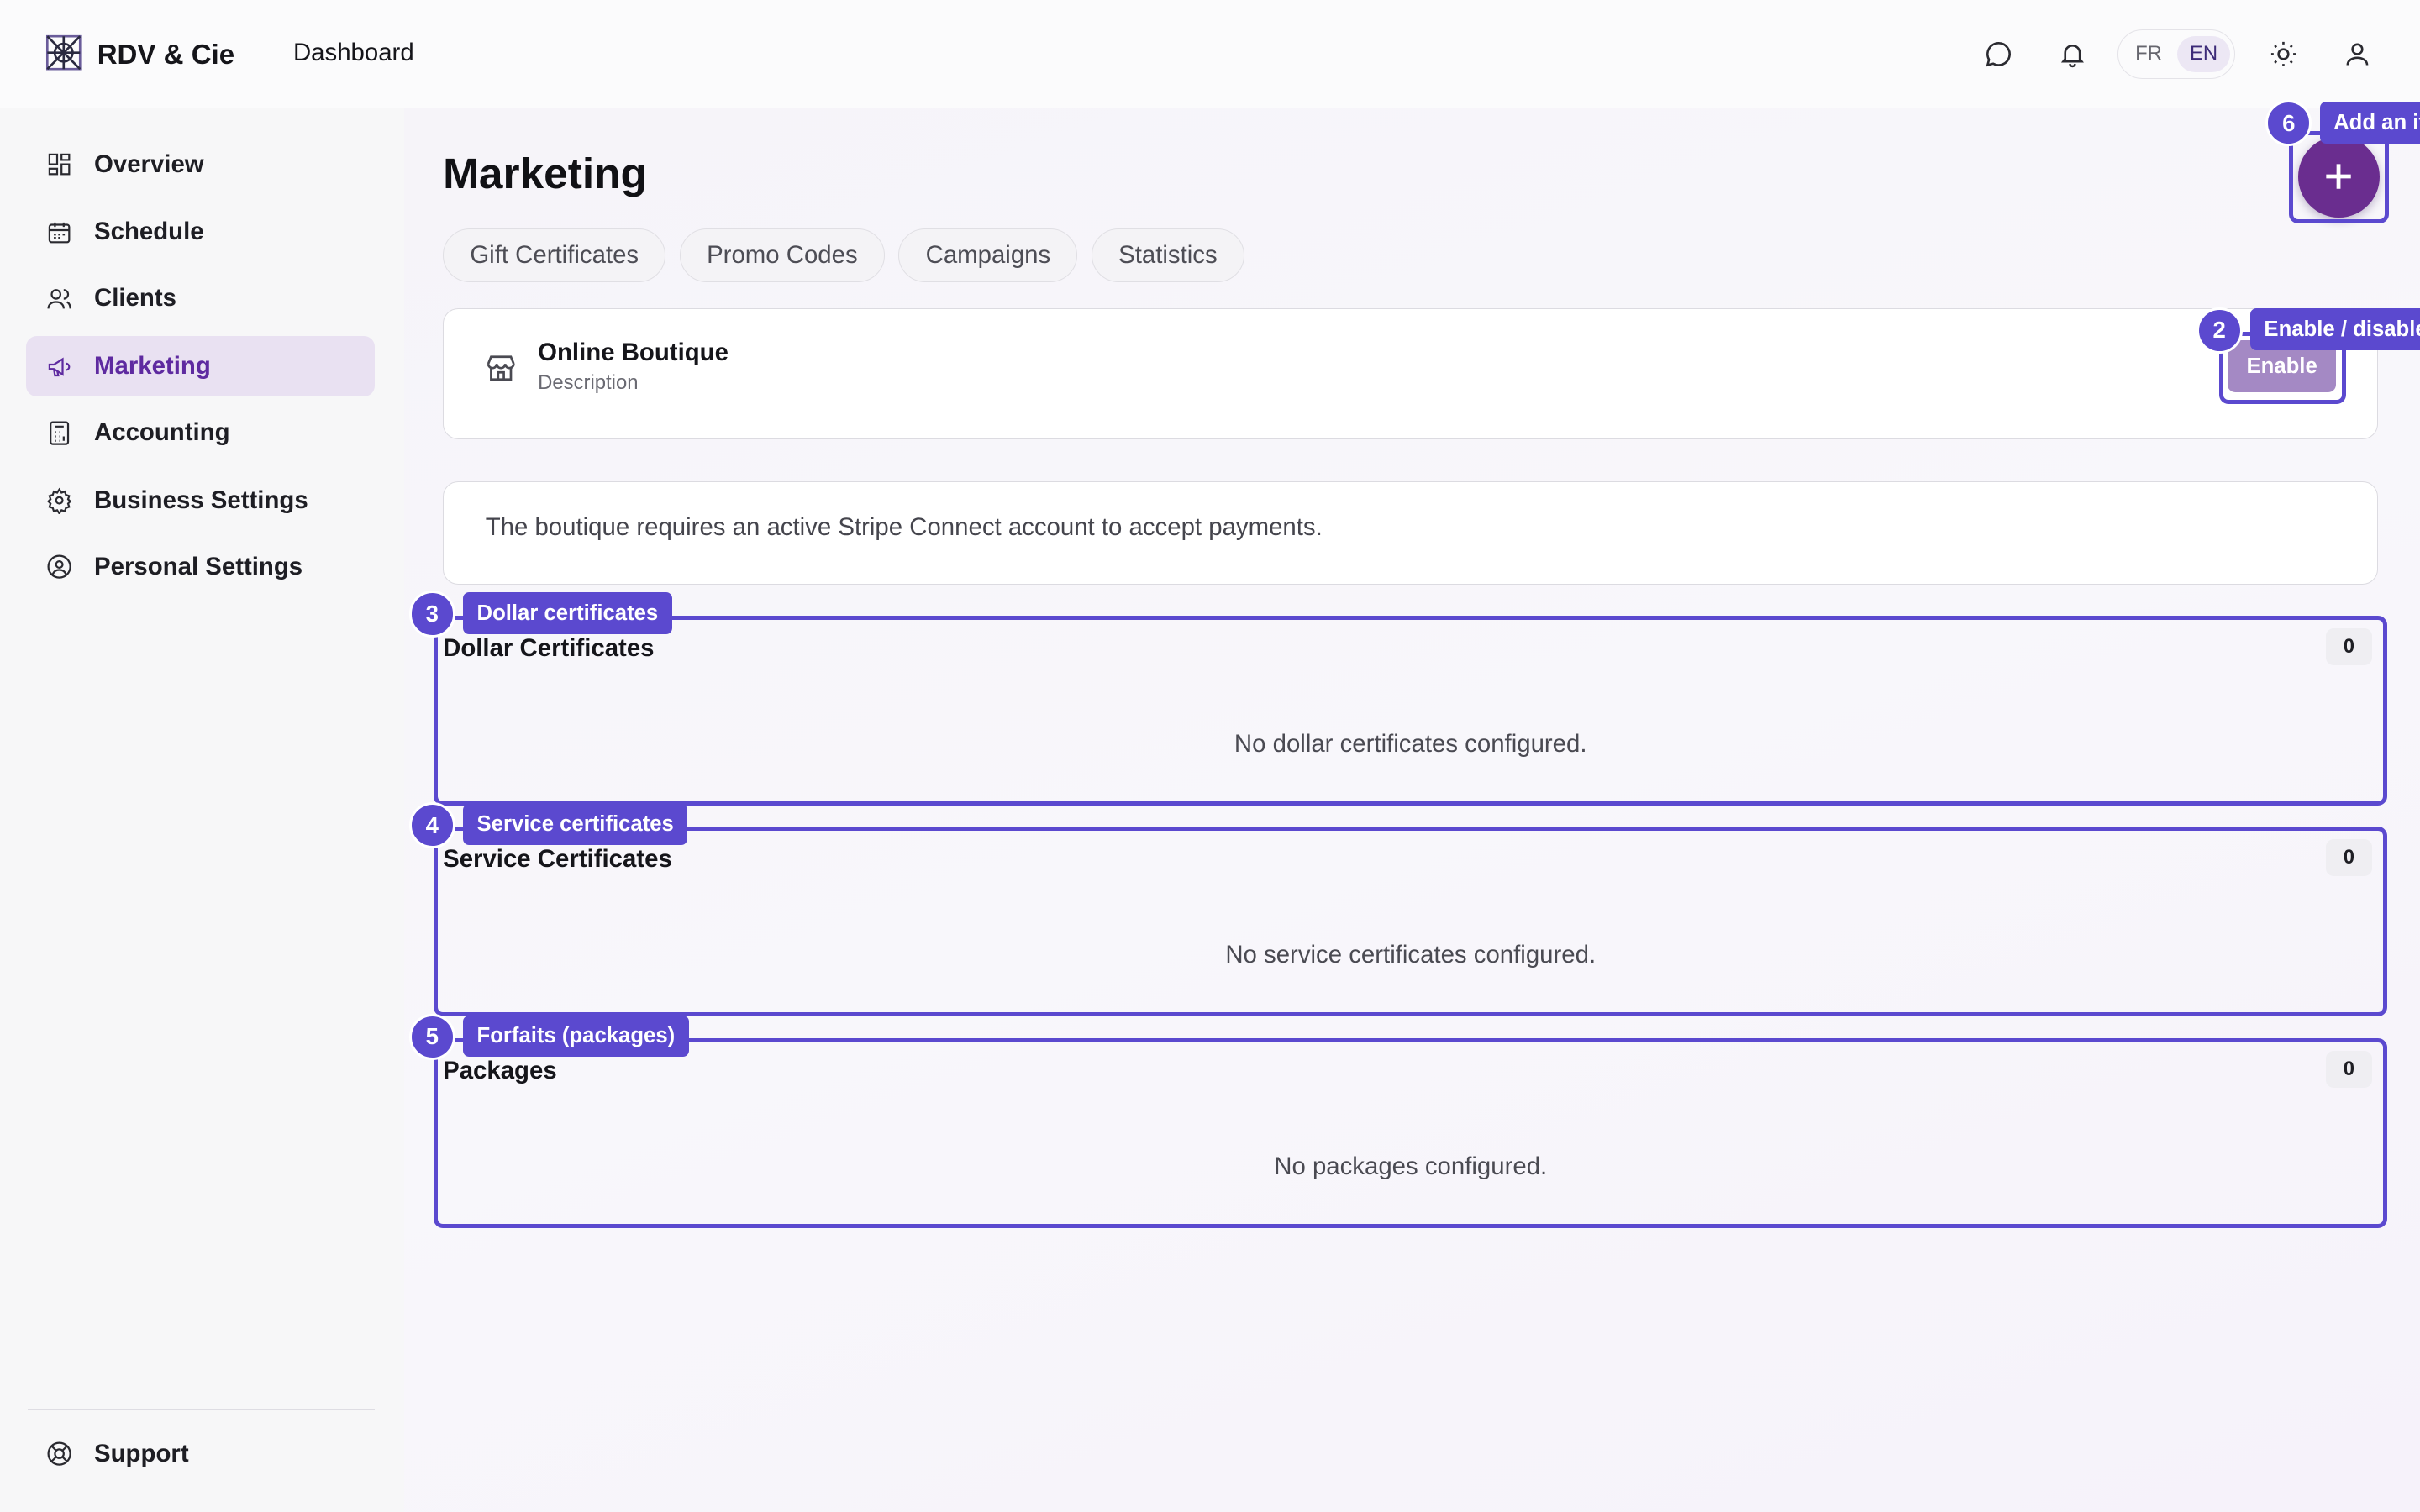 The width and height of the screenshot is (2420, 1512). What do you see at coordinates (501, 371) in the screenshot?
I see `store-icon` at bounding box center [501, 371].